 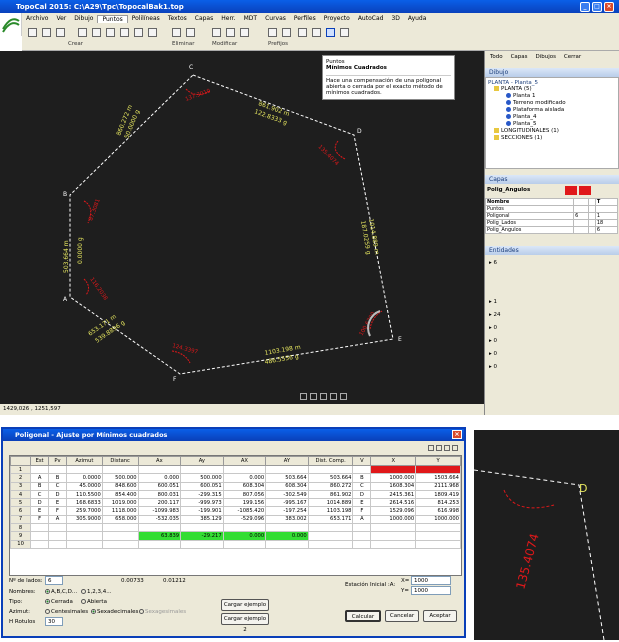 What do you see at coordinates (21, 503) in the screenshot?
I see `grid-cell: 5` at bounding box center [21, 503].